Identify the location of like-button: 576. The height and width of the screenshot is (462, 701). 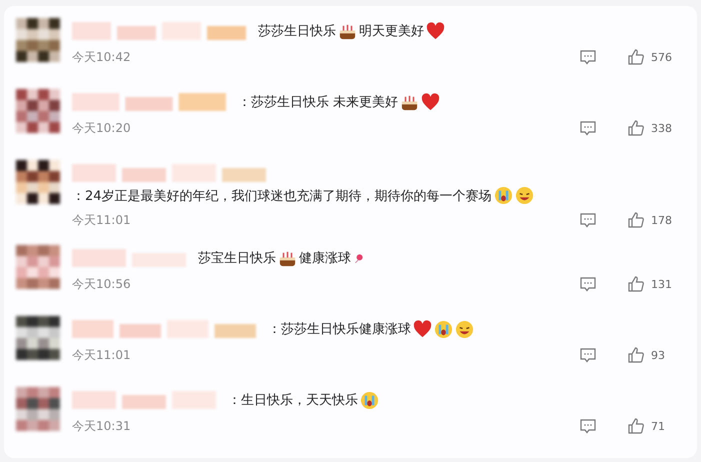
(653, 57).